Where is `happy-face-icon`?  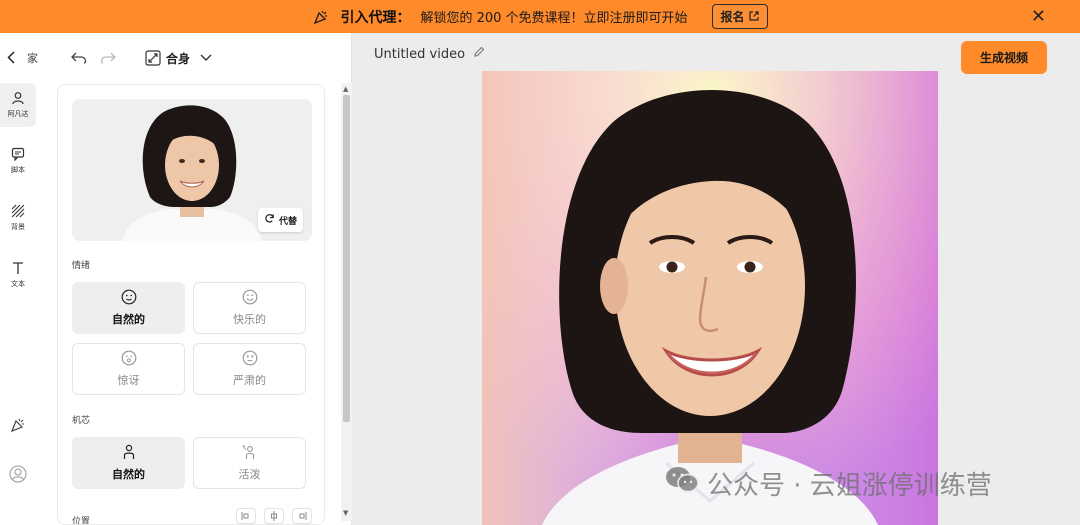
happy-face-icon is located at coordinates (250, 298).